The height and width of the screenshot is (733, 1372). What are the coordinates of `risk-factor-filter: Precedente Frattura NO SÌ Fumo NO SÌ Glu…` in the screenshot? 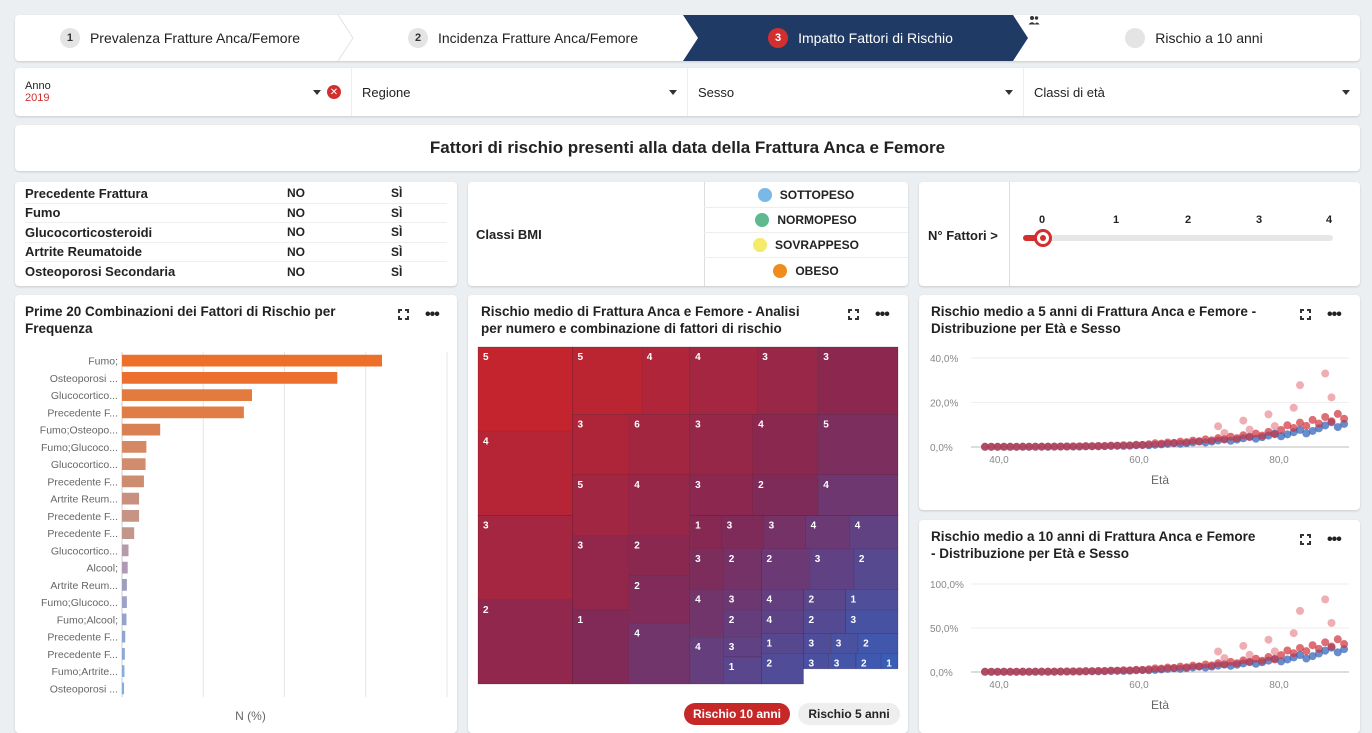 It's located at (236, 234).